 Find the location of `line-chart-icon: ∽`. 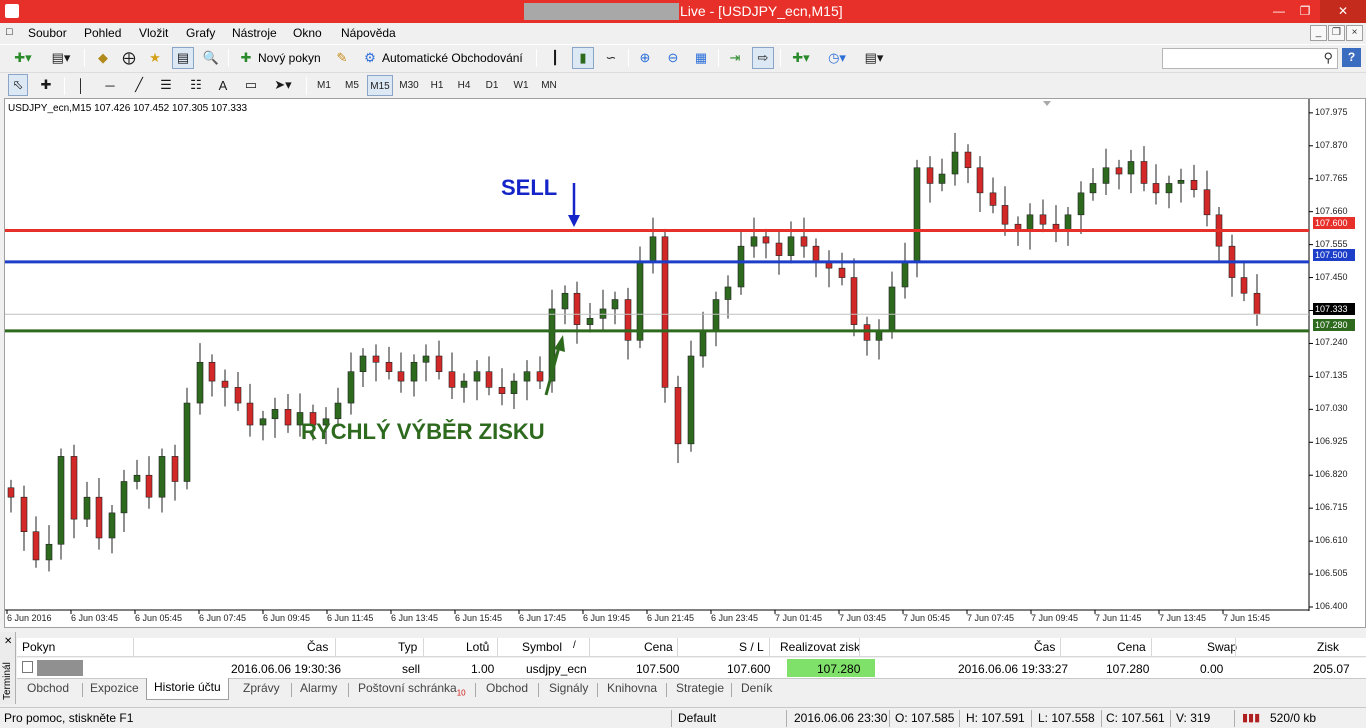

line-chart-icon: ∽ is located at coordinates (611, 58).